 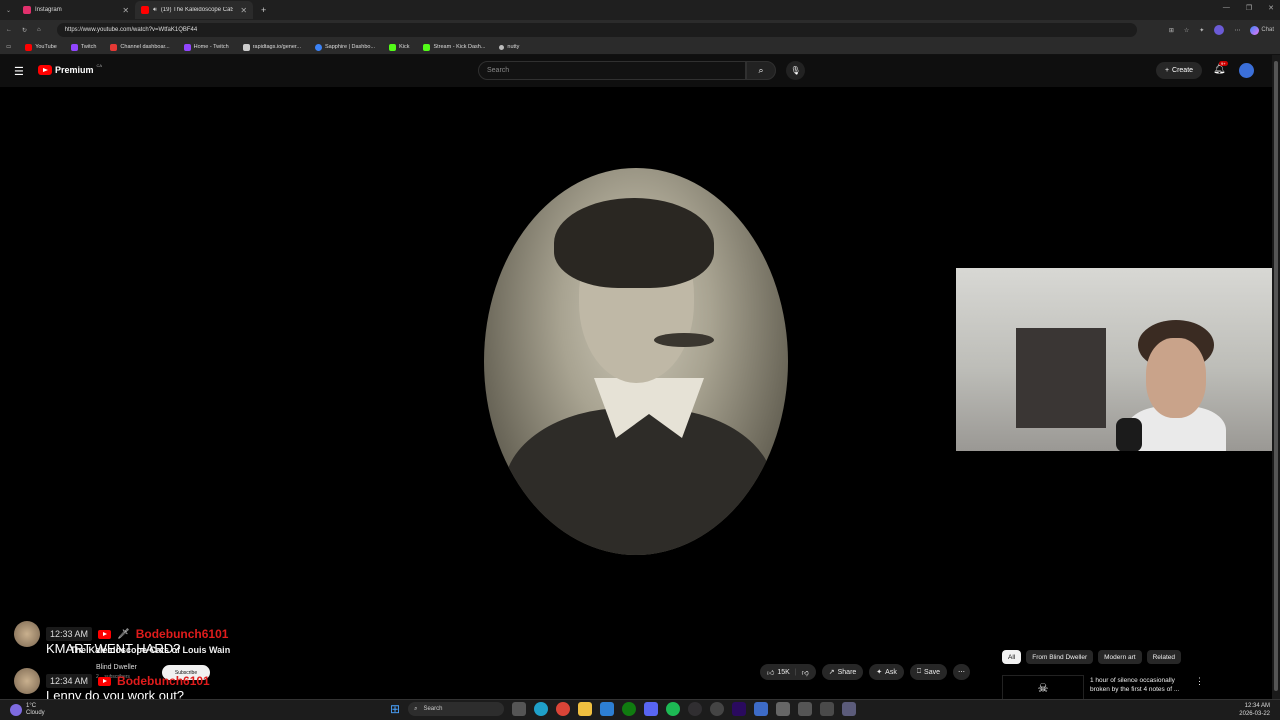 I want to click on search-icon: ⌕, so click(x=416, y=708).